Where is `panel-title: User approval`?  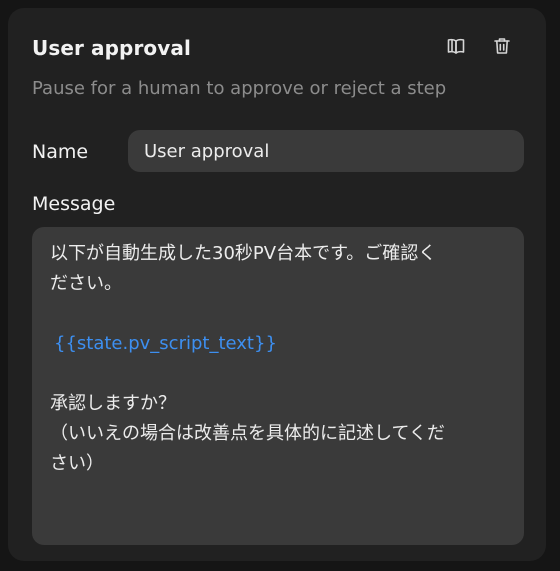
panel-title: User approval is located at coordinates (111, 48).